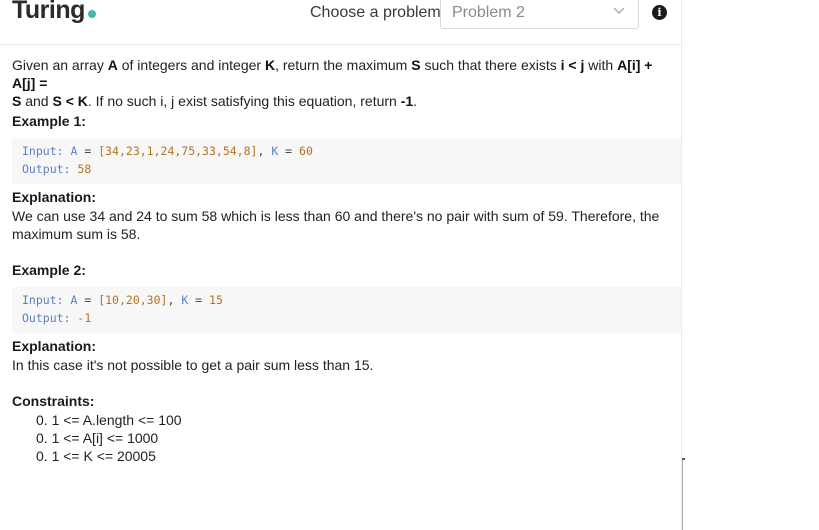  What do you see at coordinates (57, 169) in the screenshot?
I see `example-1-output-line: Output: 58` at bounding box center [57, 169].